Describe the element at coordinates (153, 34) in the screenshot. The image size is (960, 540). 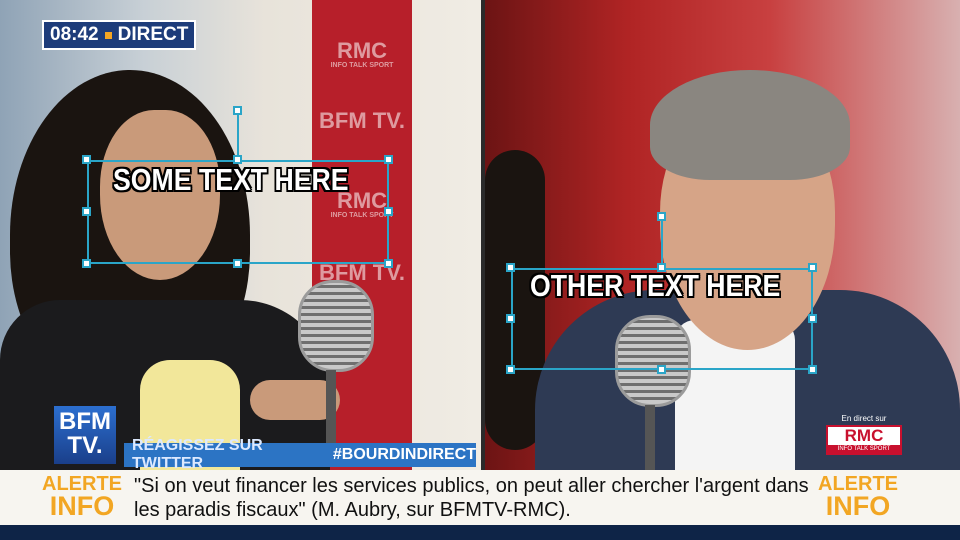
I see `live-label: DIRECT` at that location.